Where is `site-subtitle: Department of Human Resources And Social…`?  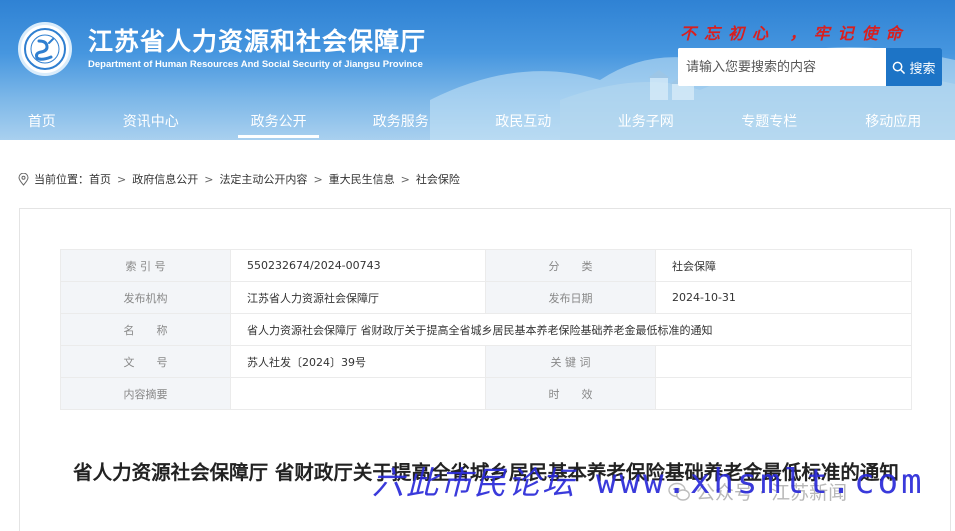 site-subtitle: Department of Human Resources And Social… is located at coordinates (255, 64).